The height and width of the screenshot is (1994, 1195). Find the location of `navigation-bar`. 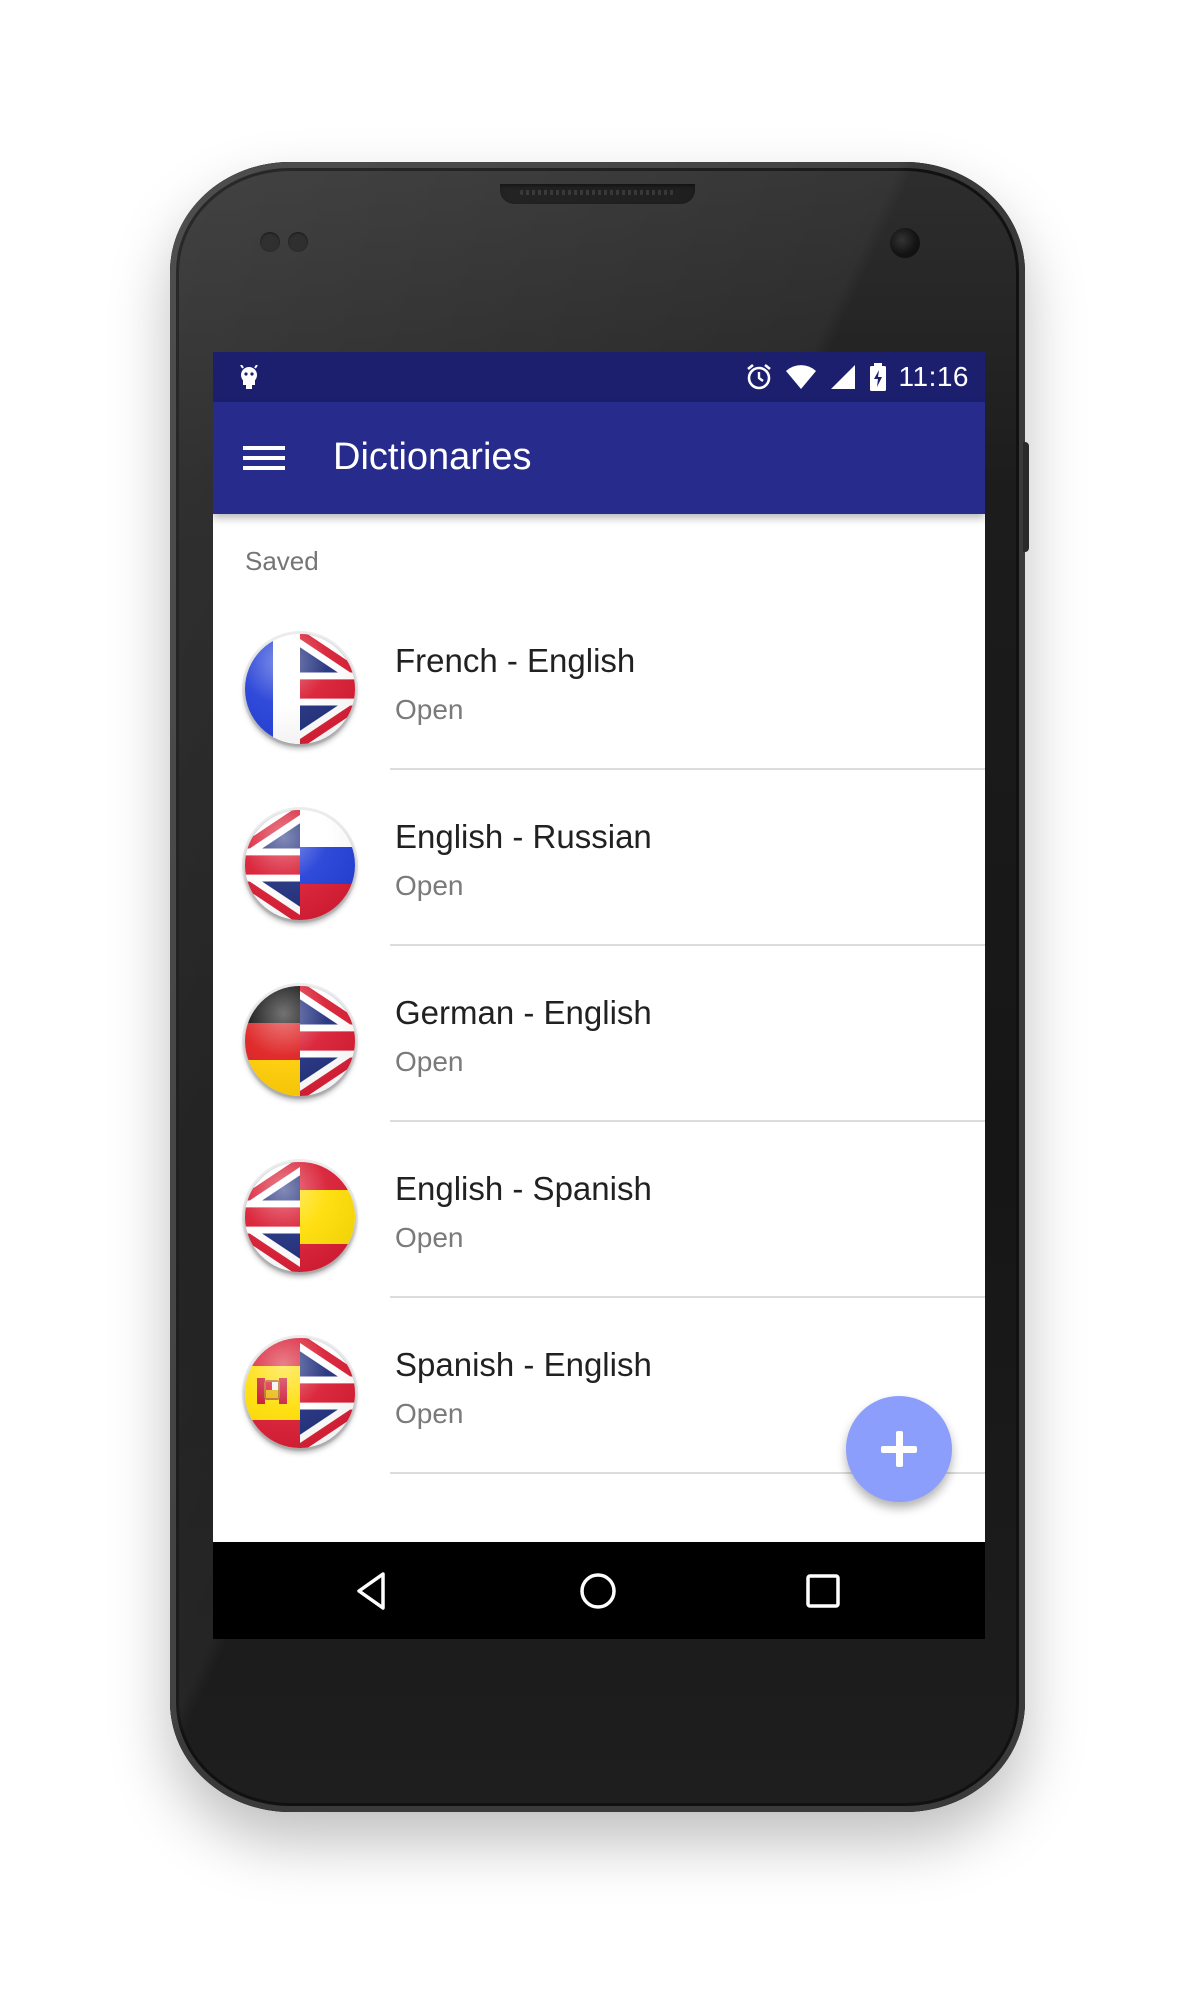

navigation-bar is located at coordinates (599, 1590).